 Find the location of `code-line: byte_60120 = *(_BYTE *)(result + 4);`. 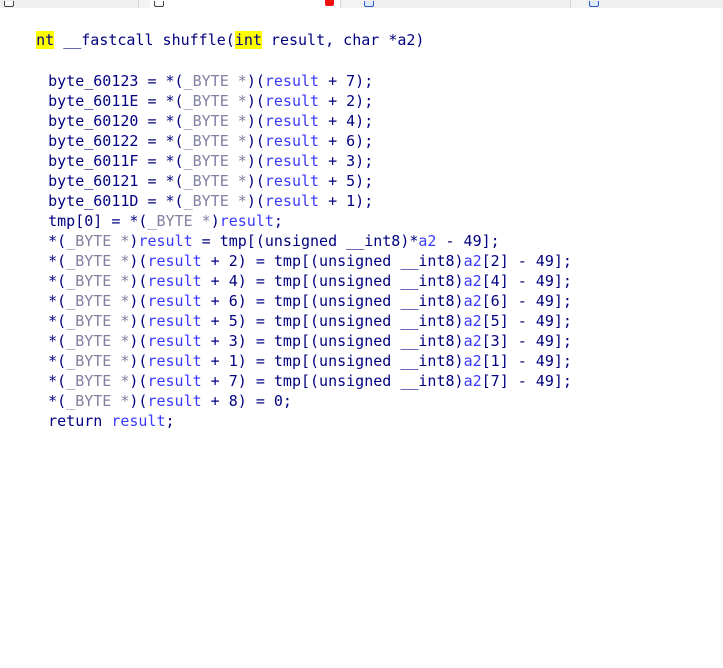

code-line: byte_60120 = *(_BYTE *)(result + 4); is located at coordinates (192, 110).